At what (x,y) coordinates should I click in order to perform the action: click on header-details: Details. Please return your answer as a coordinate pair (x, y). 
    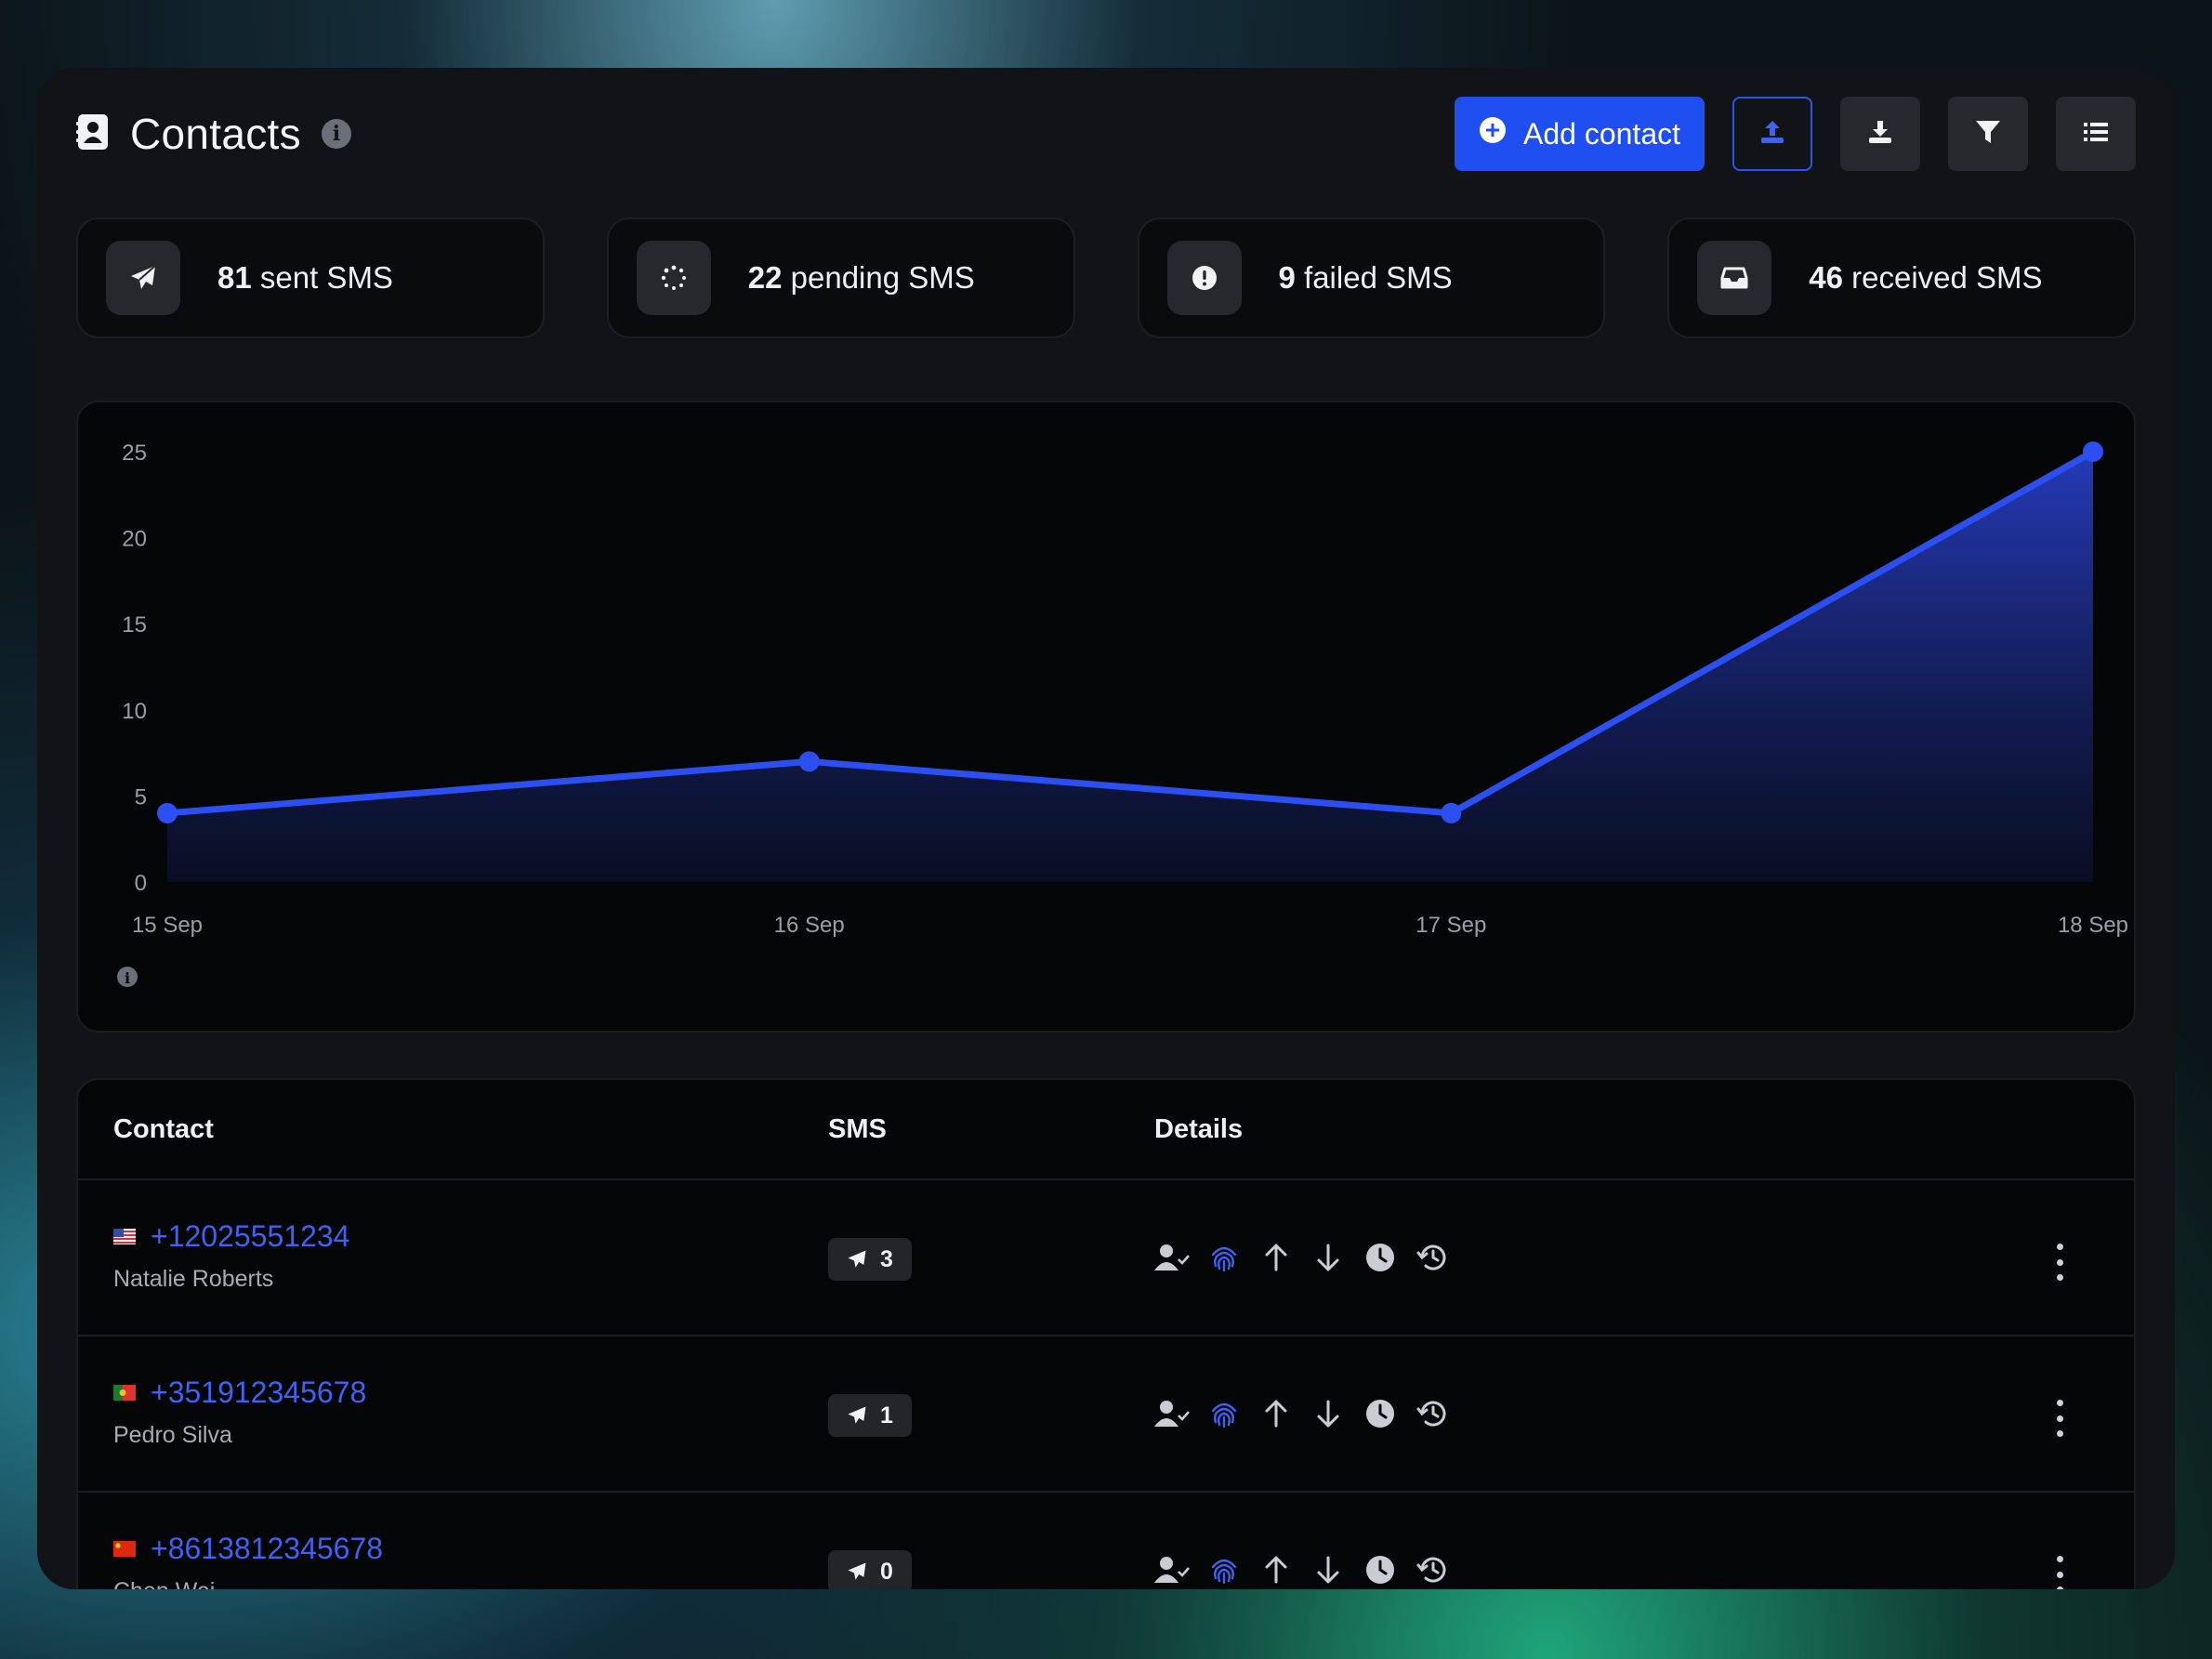
    Looking at the image, I should click on (1198, 1129).